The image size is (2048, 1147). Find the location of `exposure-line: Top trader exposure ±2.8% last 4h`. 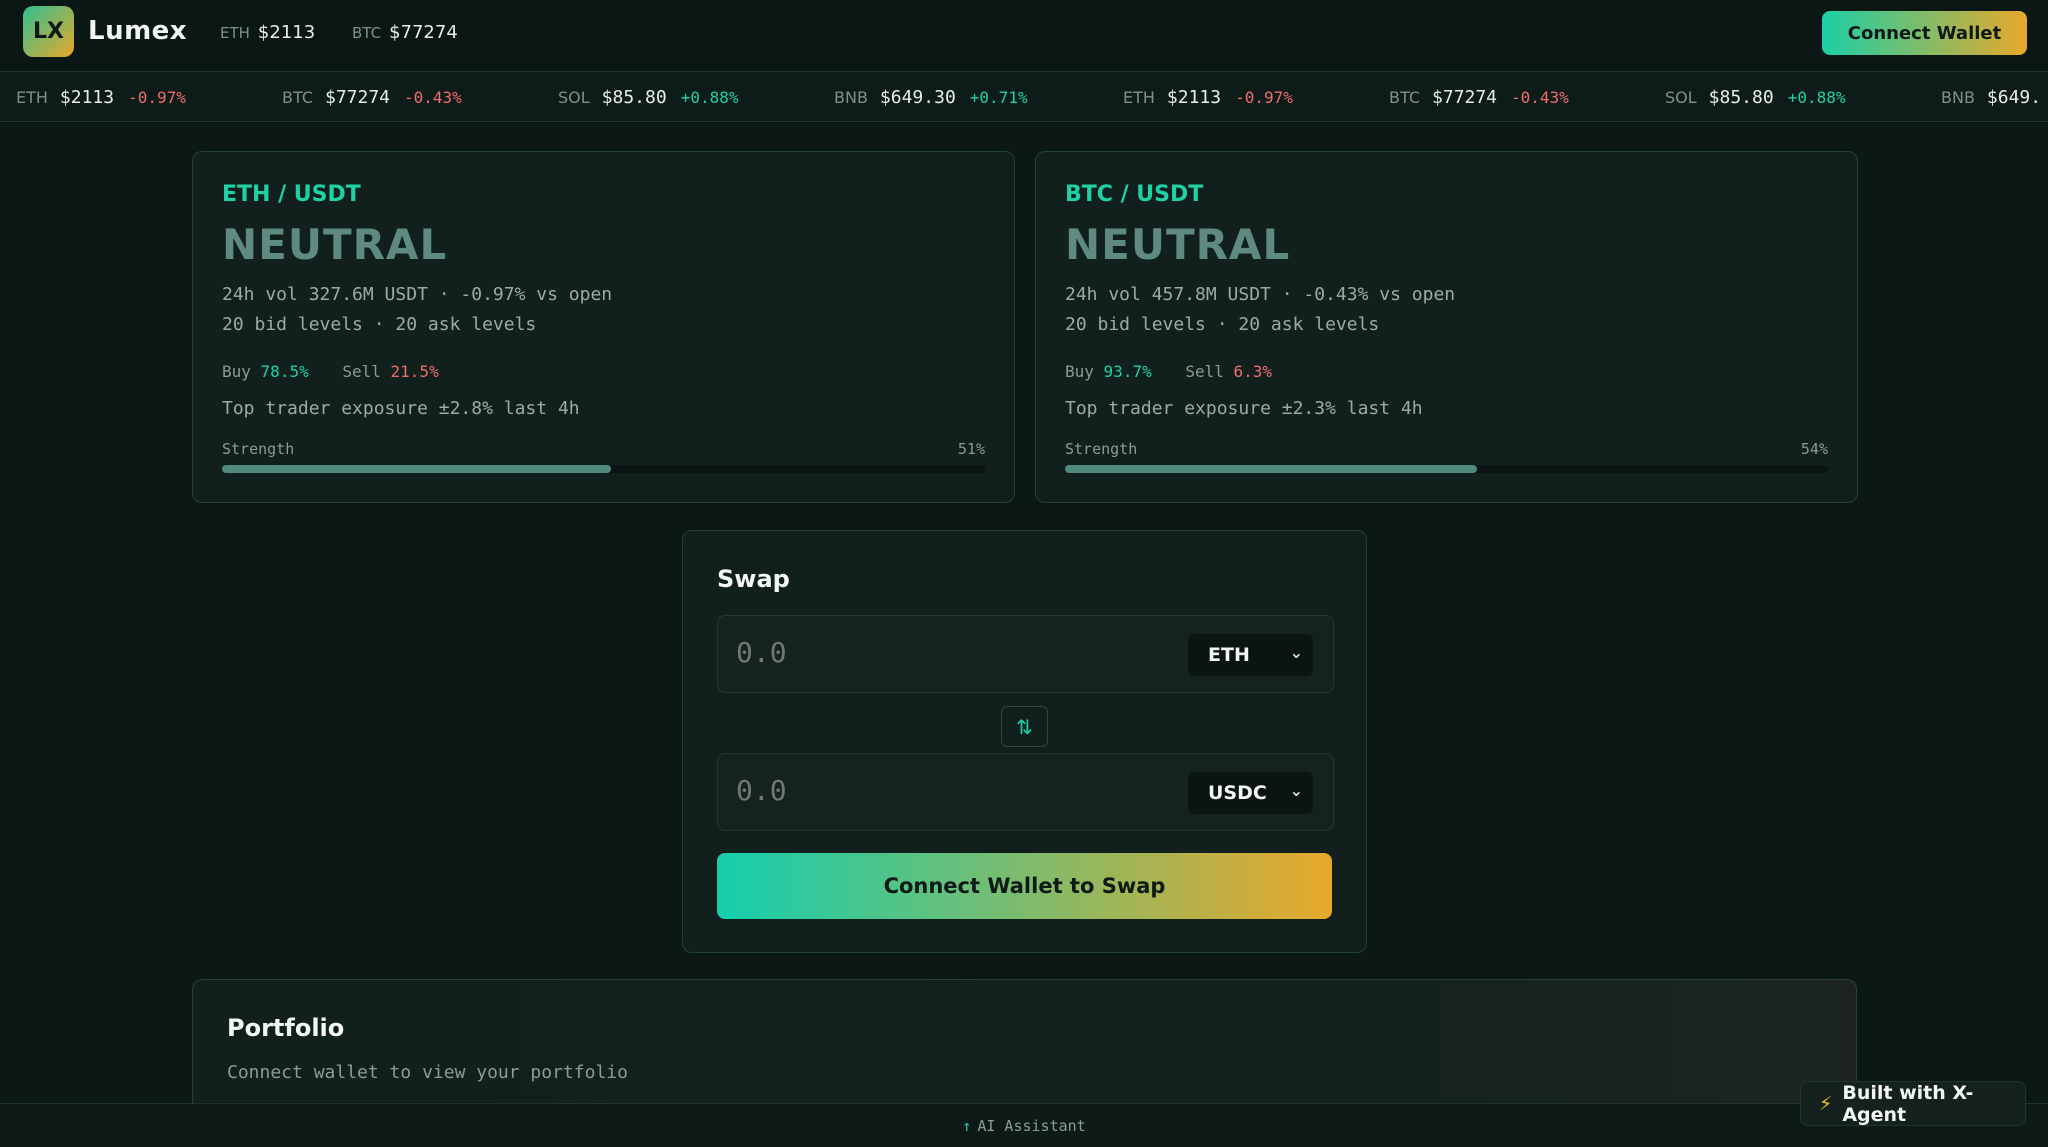

exposure-line: Top trader exposure ±2.8% last 4h is located at coordinates (401, 408).